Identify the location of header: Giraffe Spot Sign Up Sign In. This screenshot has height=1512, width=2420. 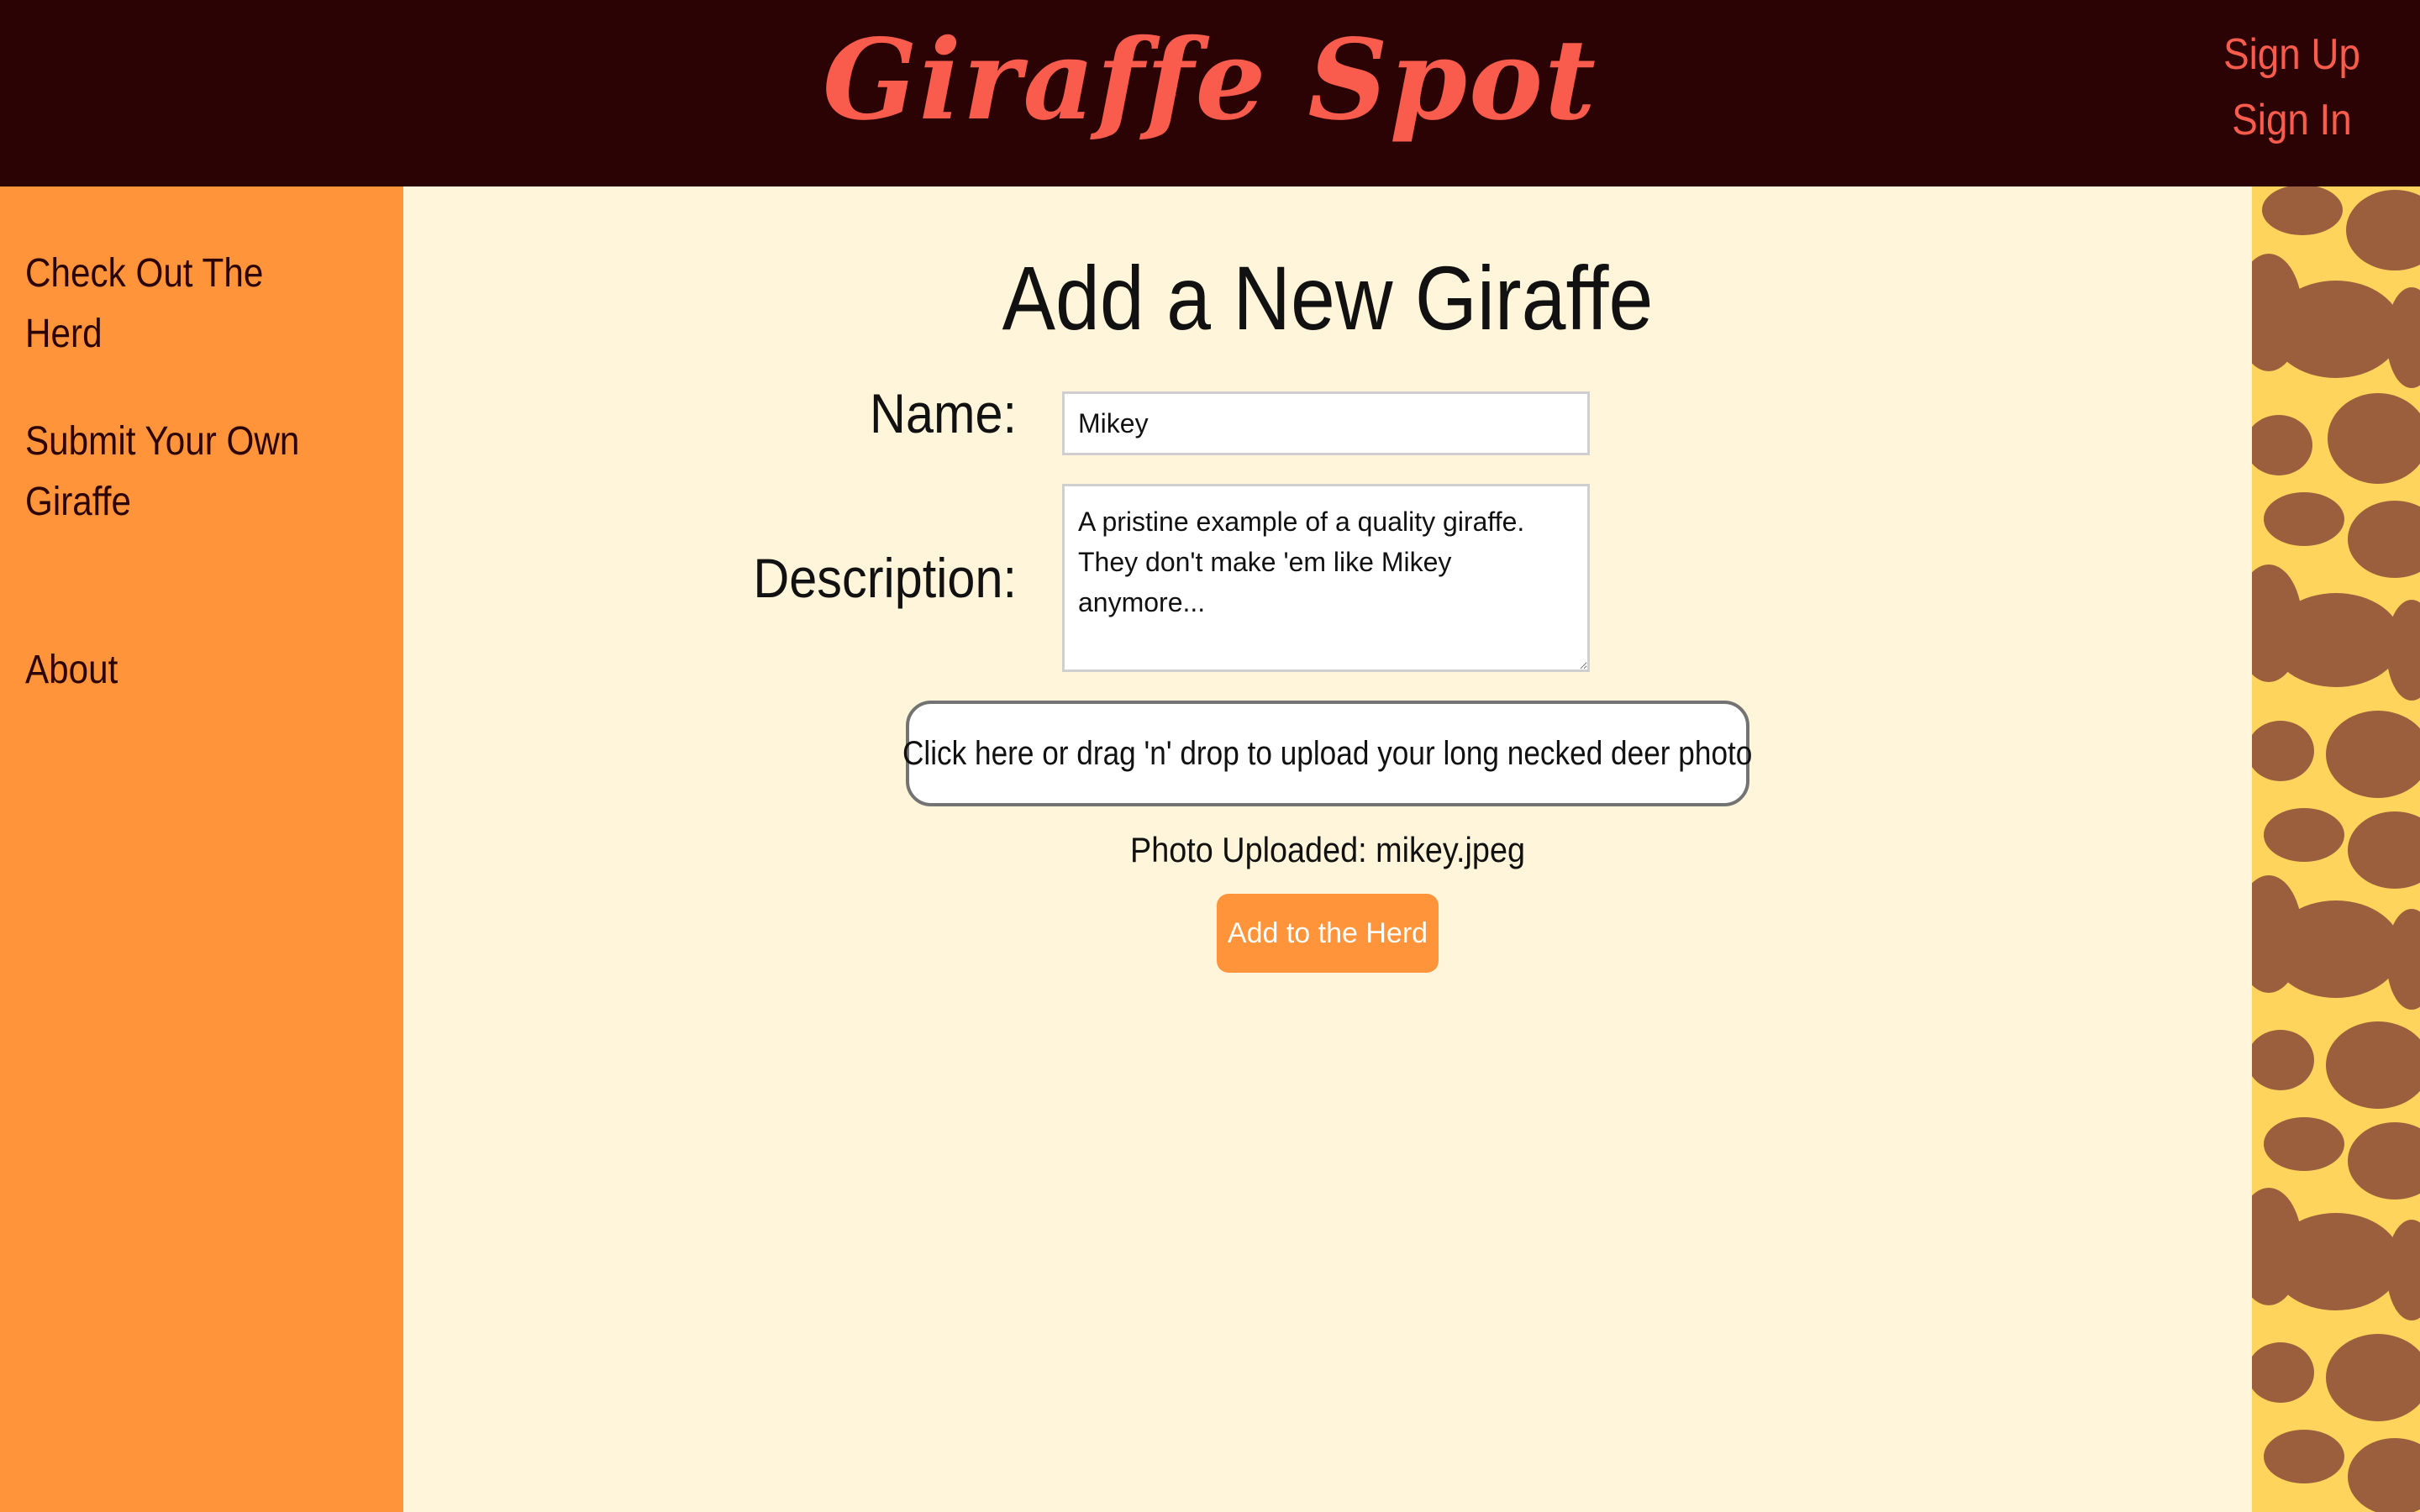
(1210, 93).